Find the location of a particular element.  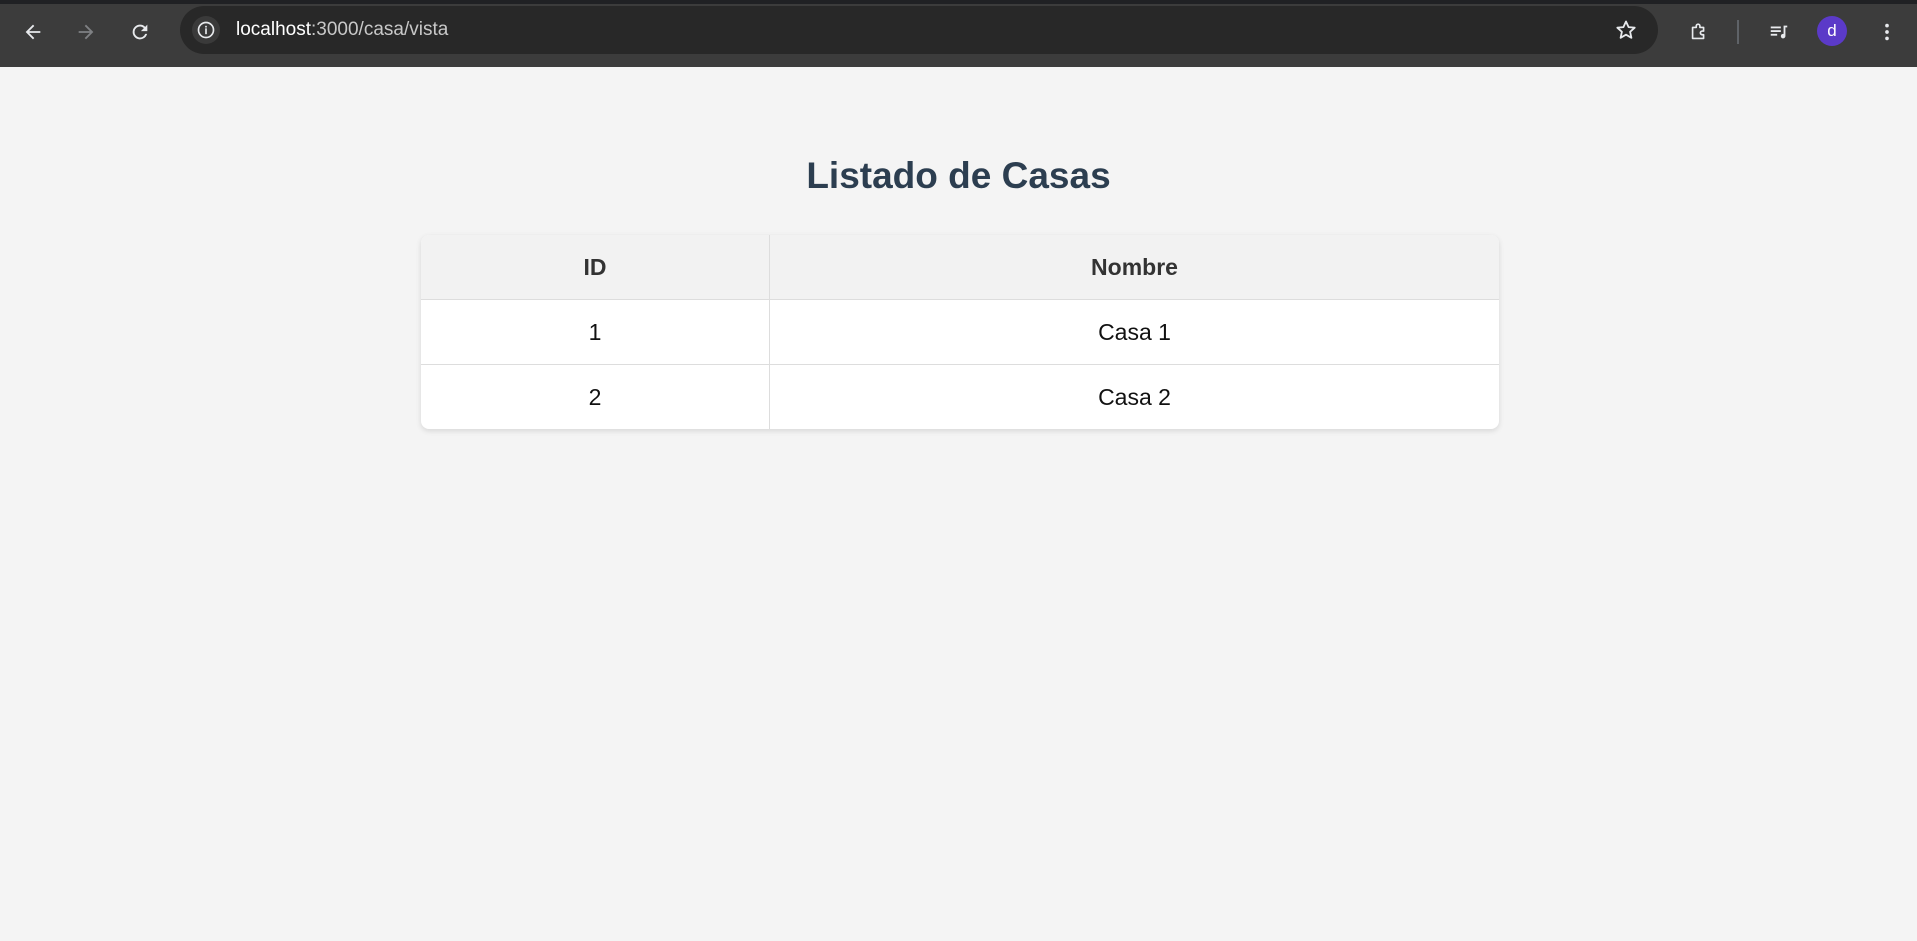

profile-avatar: d is located at coordinates (1832, 31).